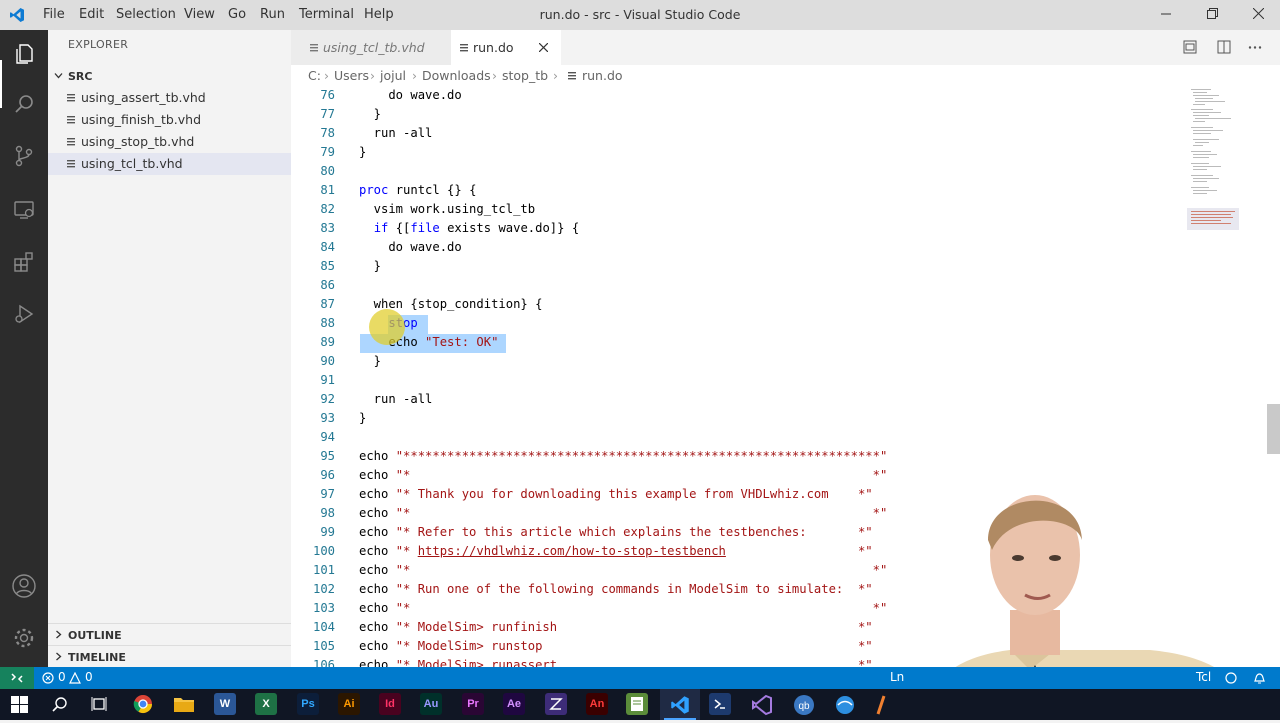 This screenshot has height=723, width=1280. What do you see at coordinates (1231, 678) in the screenshot?
I see `feedback-icon` at bounding box center [1231, 678].